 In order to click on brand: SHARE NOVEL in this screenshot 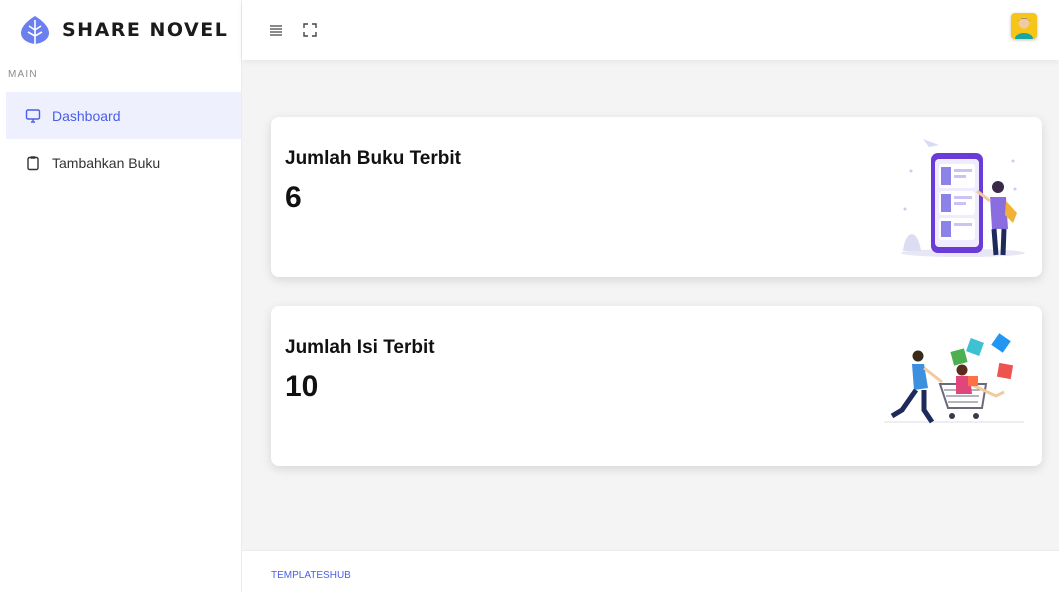, I will do `click(120, 30)`.